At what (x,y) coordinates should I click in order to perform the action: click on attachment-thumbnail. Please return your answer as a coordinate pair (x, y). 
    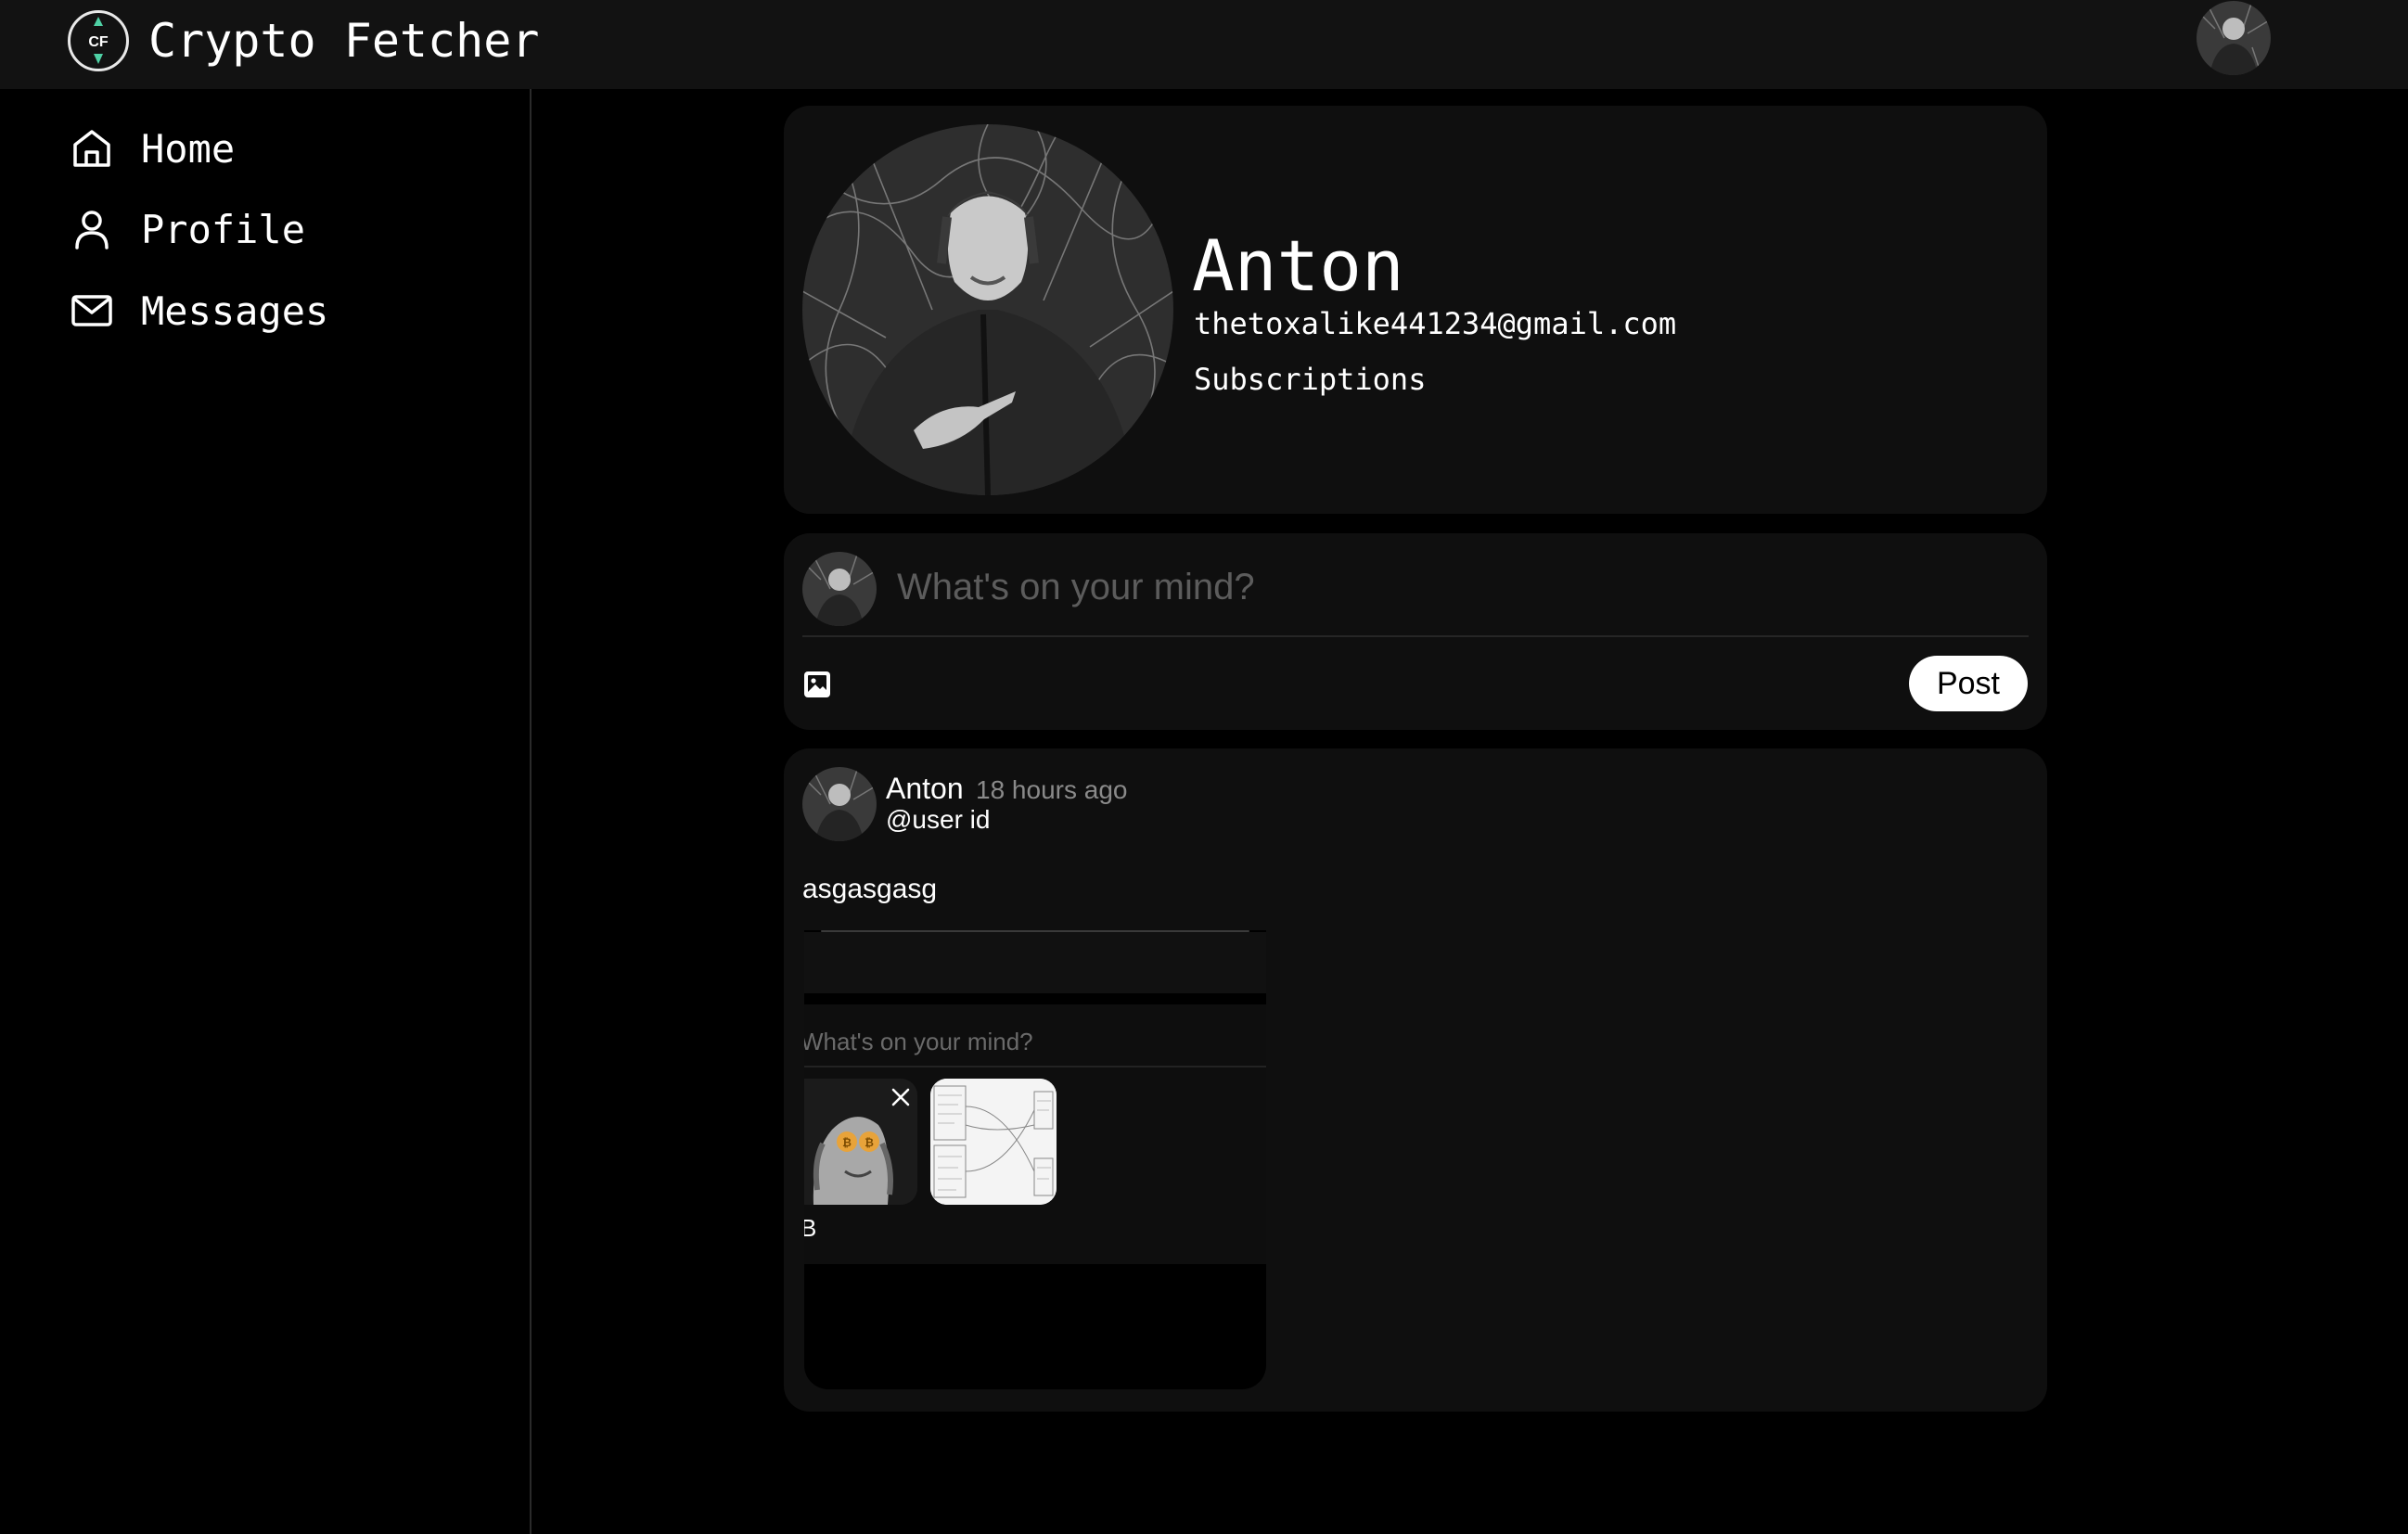
    Looking at the image, I should click on (993, 1142).